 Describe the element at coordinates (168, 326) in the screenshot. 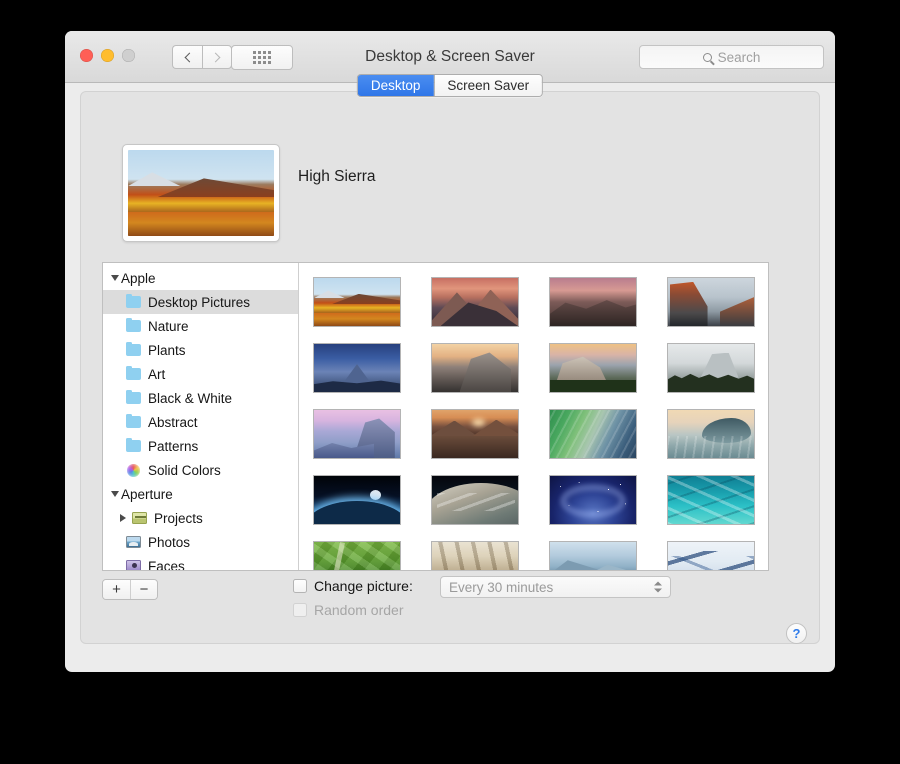

I see `sidebar-item-label: Nature` at that location.